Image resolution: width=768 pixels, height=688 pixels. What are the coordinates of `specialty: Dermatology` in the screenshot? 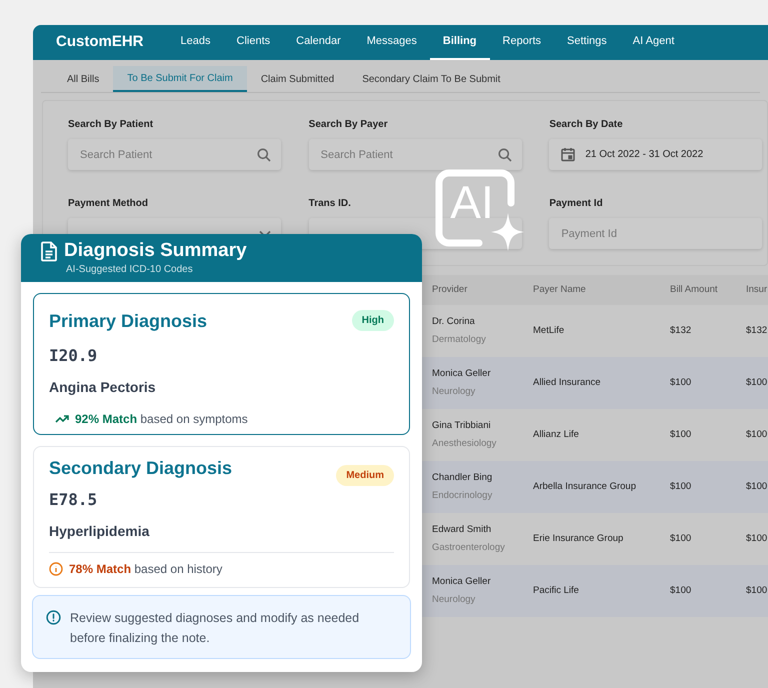 It's located at (459, 340).